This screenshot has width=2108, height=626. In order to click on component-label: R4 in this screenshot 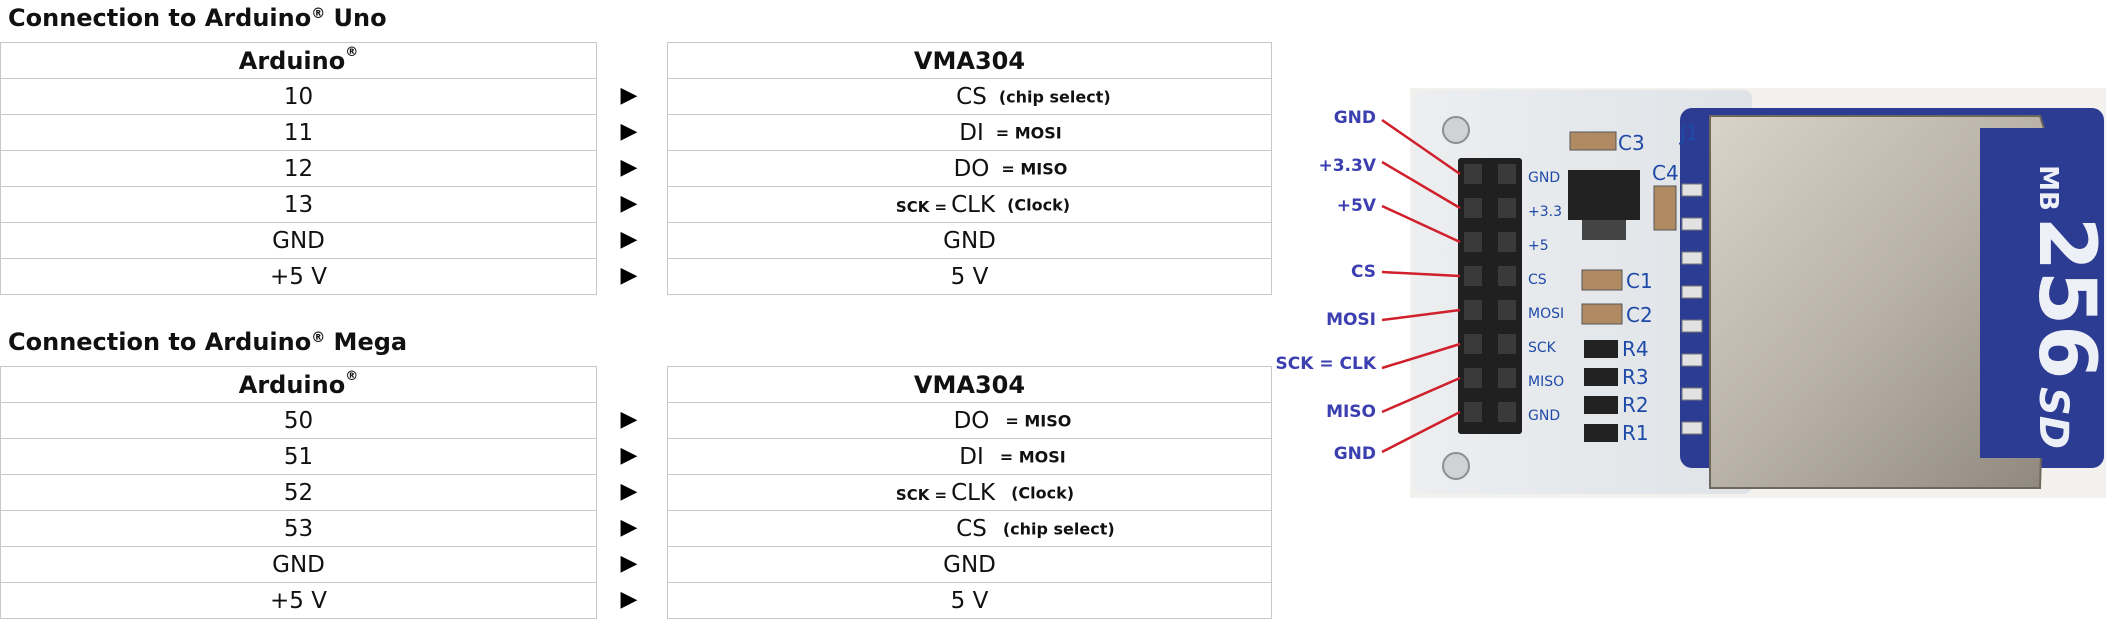, I will do `click(1635, 349)`.